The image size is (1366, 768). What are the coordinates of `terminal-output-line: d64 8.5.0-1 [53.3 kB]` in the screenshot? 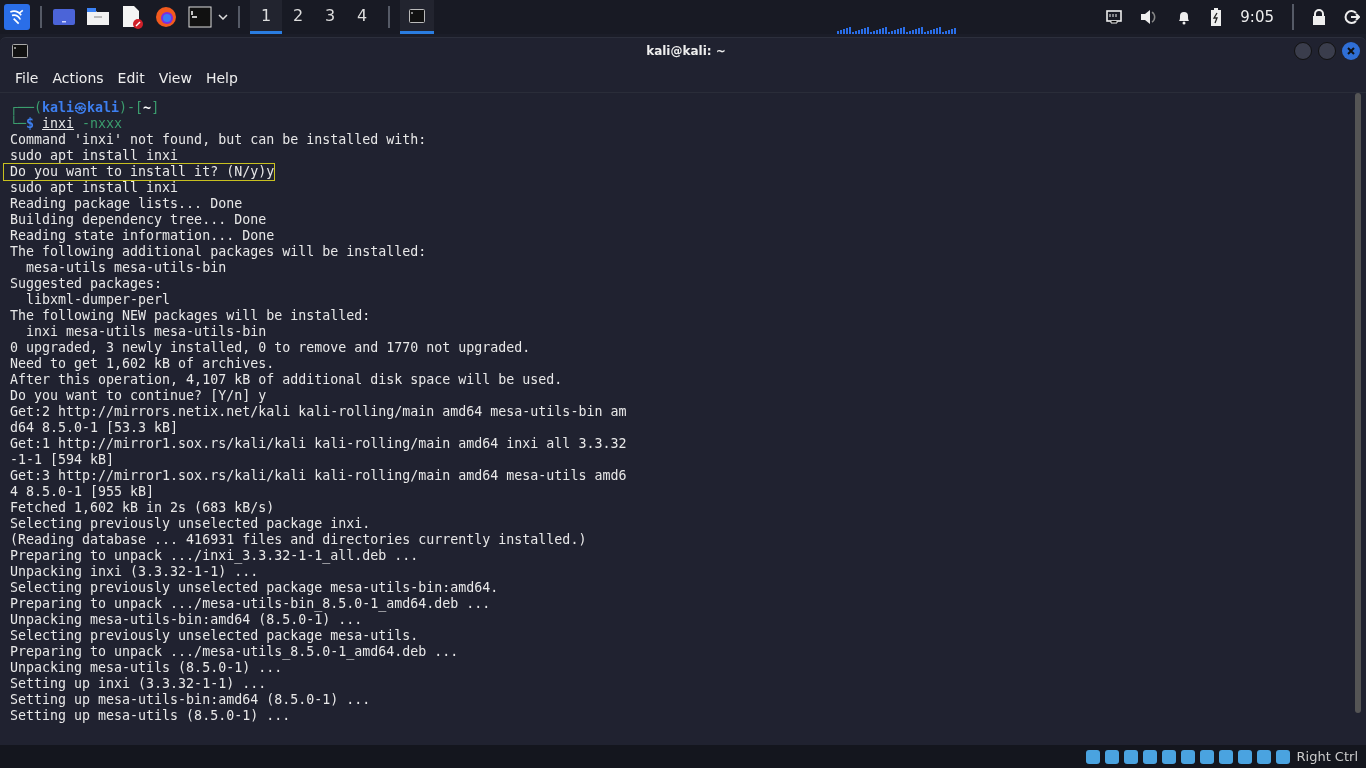 It's located at (94, 428).